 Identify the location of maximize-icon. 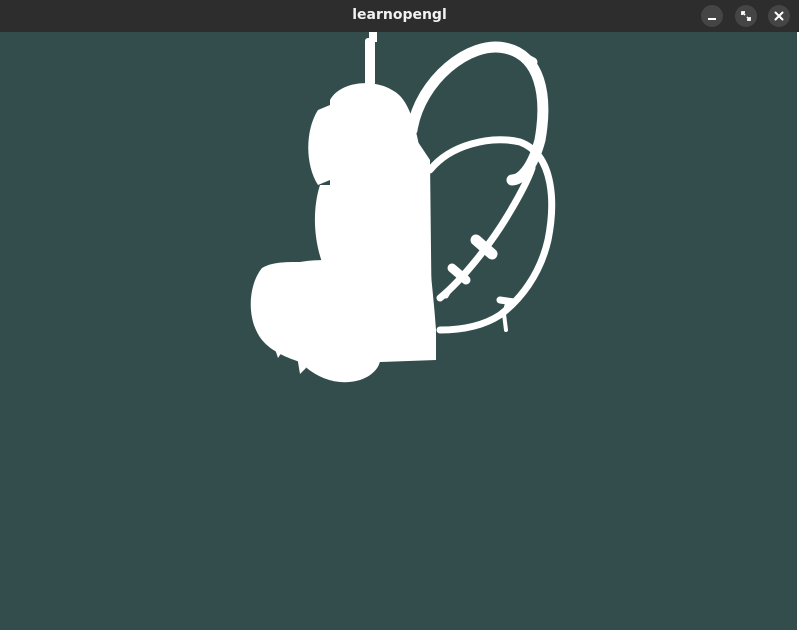
(746, 16).